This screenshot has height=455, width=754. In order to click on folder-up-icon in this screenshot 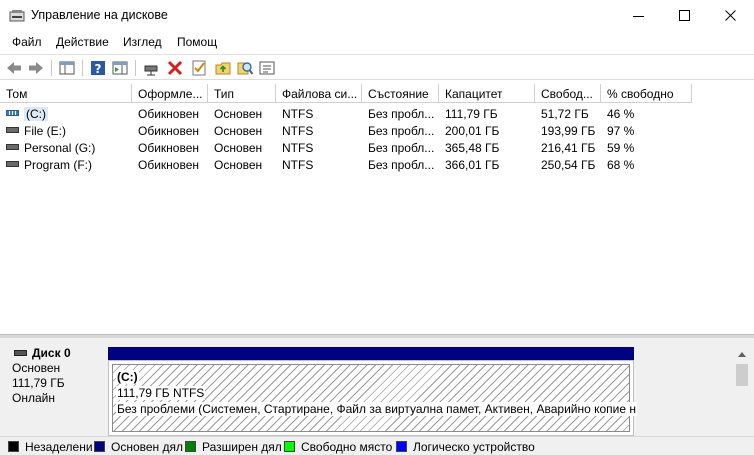, I will do `click(223, 68)`.